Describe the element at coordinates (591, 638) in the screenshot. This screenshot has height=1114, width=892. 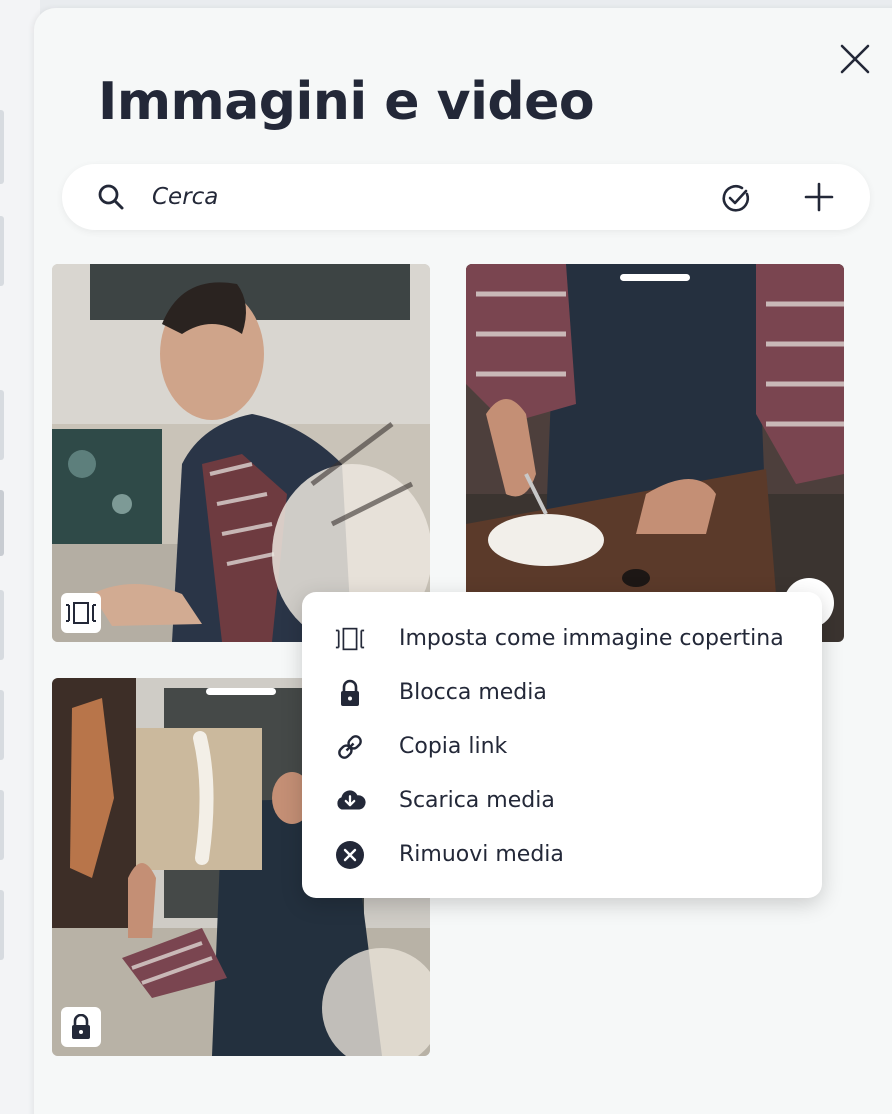
I see `menu-item-label: Imposta come immagine copertina` at that location.